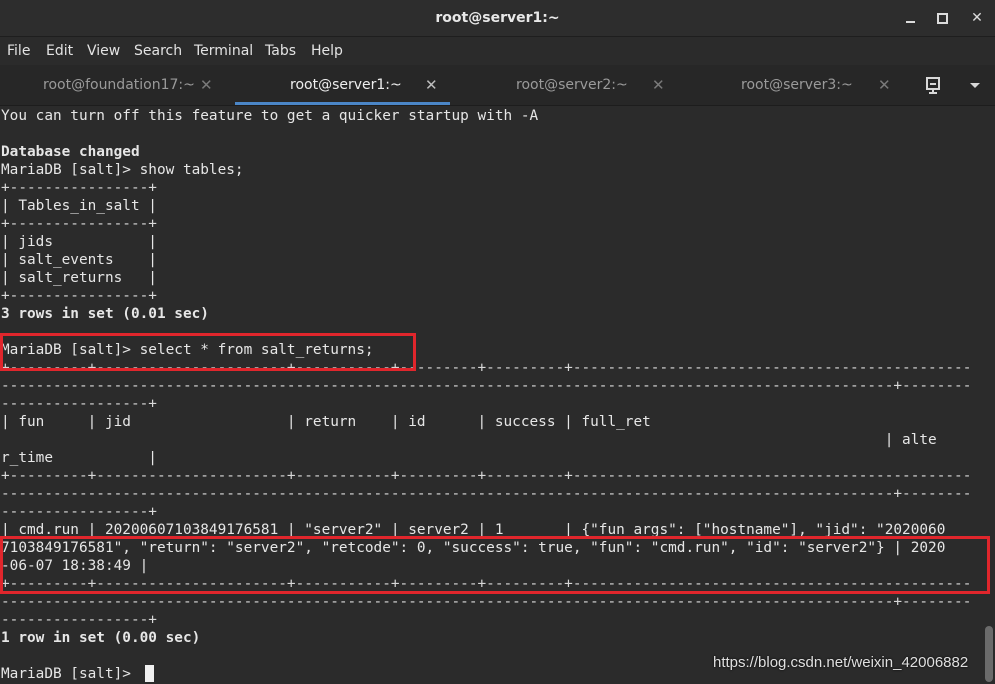  Describe the element at coordinates (346, 85) in the screenshot. I see `tab-label: root@server1:~` at that location.